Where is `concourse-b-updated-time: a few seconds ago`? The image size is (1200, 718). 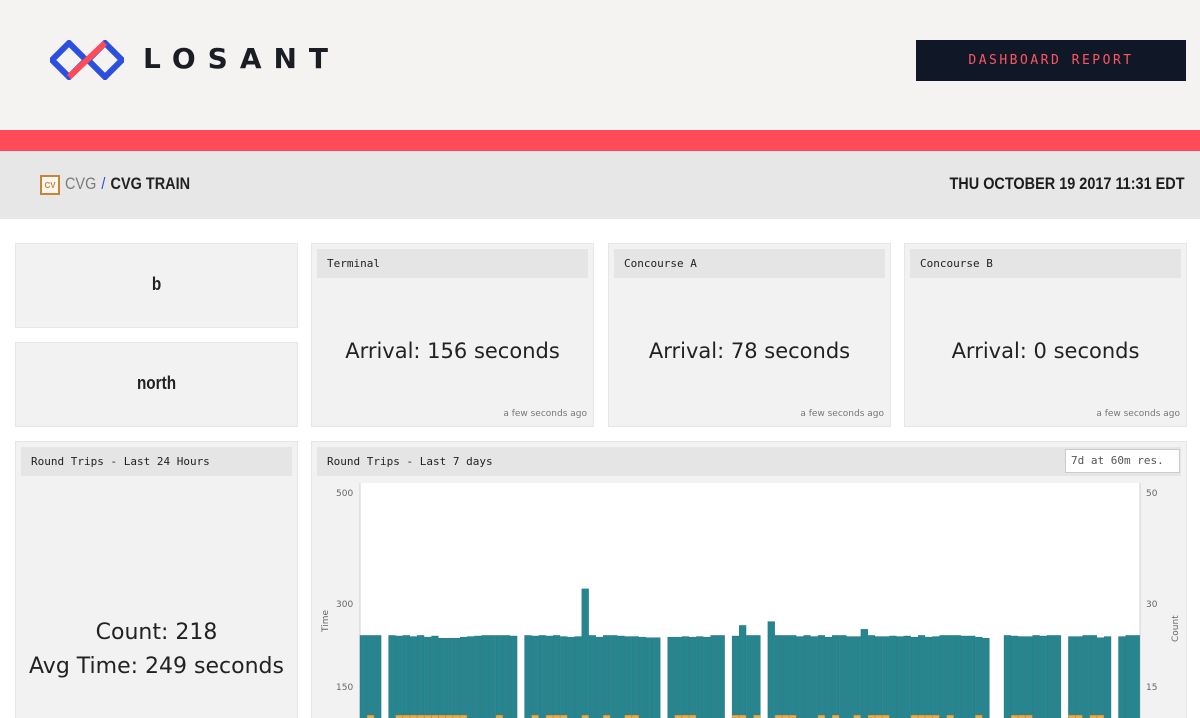
concourse-b-updated-time: a few seconds ago is located at coordinates (1138, 414).